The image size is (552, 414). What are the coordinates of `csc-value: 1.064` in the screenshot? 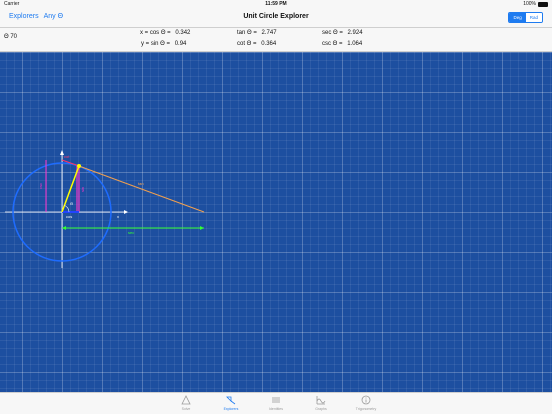 It's located at (355, 44).